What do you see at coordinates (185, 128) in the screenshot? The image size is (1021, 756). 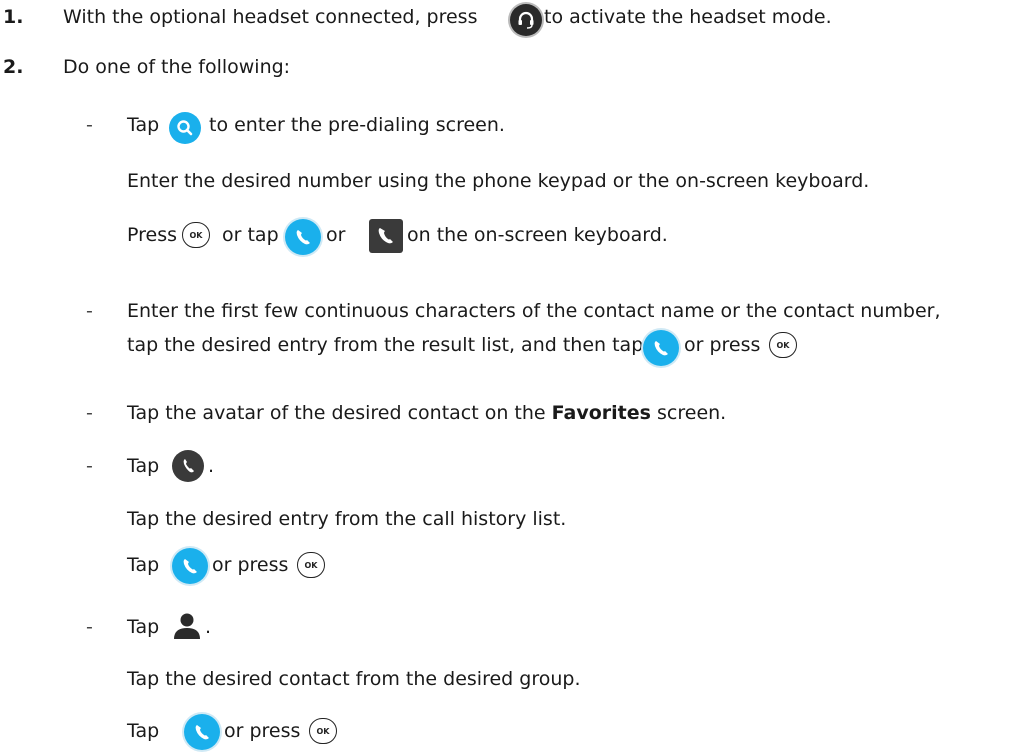 I see `search-icon` at bounding box center [185, 128].